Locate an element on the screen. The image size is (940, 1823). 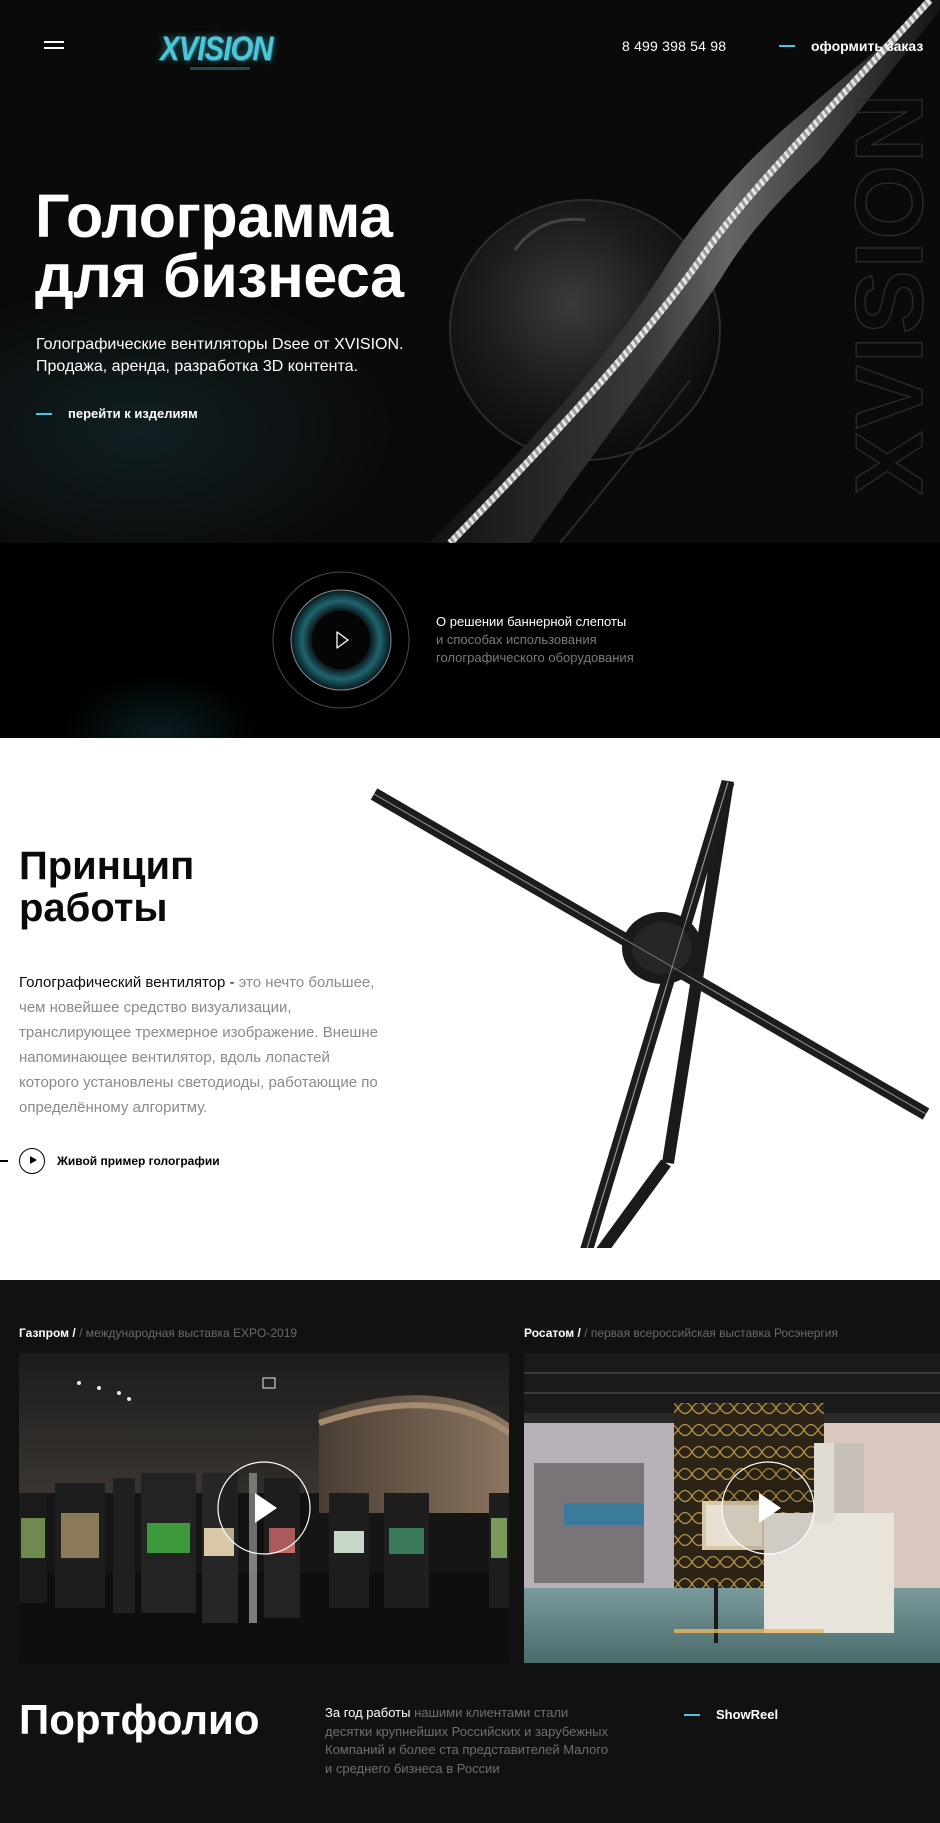
case-video-rosatom is located at coordinates (732, 1508).